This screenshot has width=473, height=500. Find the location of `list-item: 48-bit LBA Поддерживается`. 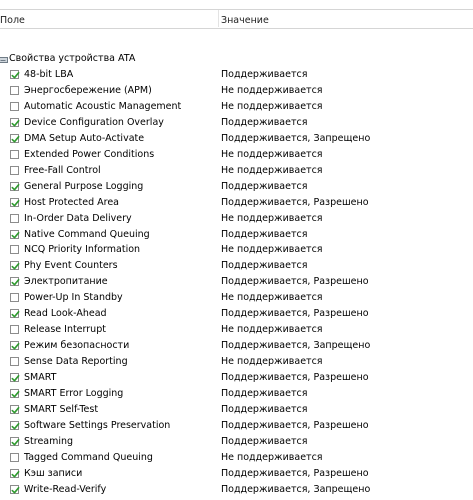

list-item: 48-bit LBA Поддерживается is located at coordinates (236, 75).